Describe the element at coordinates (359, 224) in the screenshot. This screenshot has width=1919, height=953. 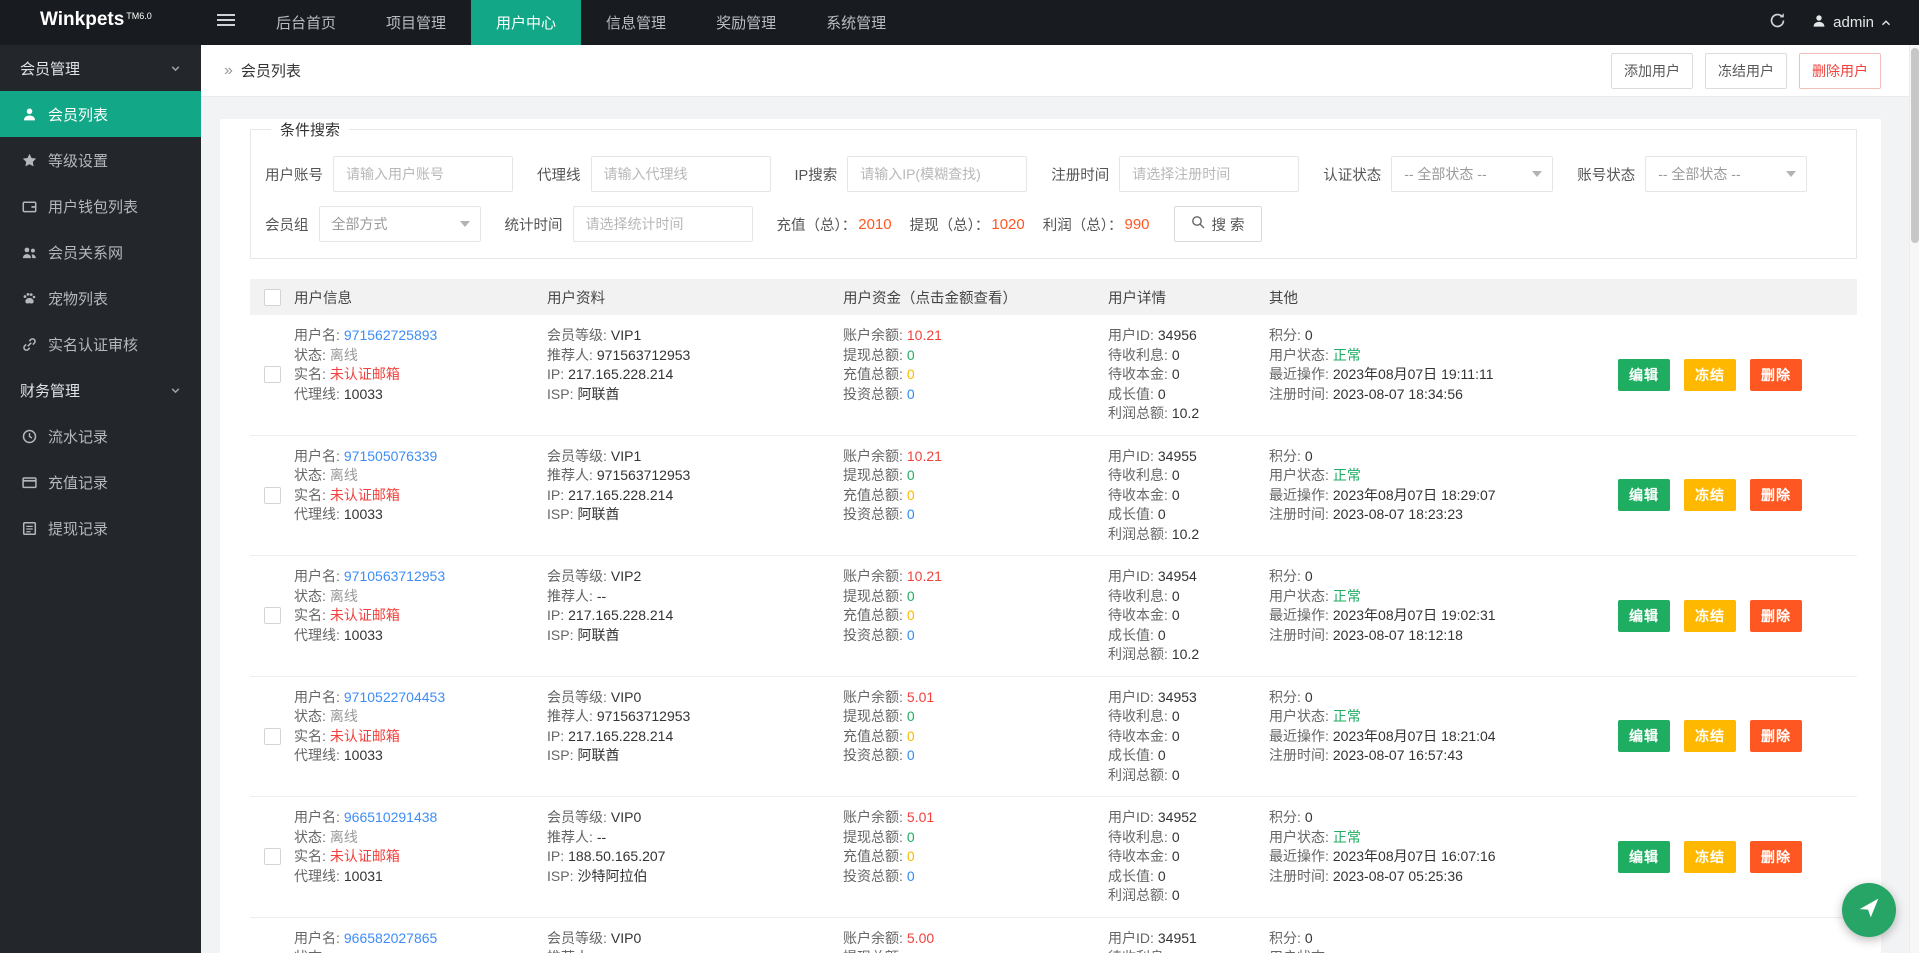
I see `selected-value: 全部方式` at that location.